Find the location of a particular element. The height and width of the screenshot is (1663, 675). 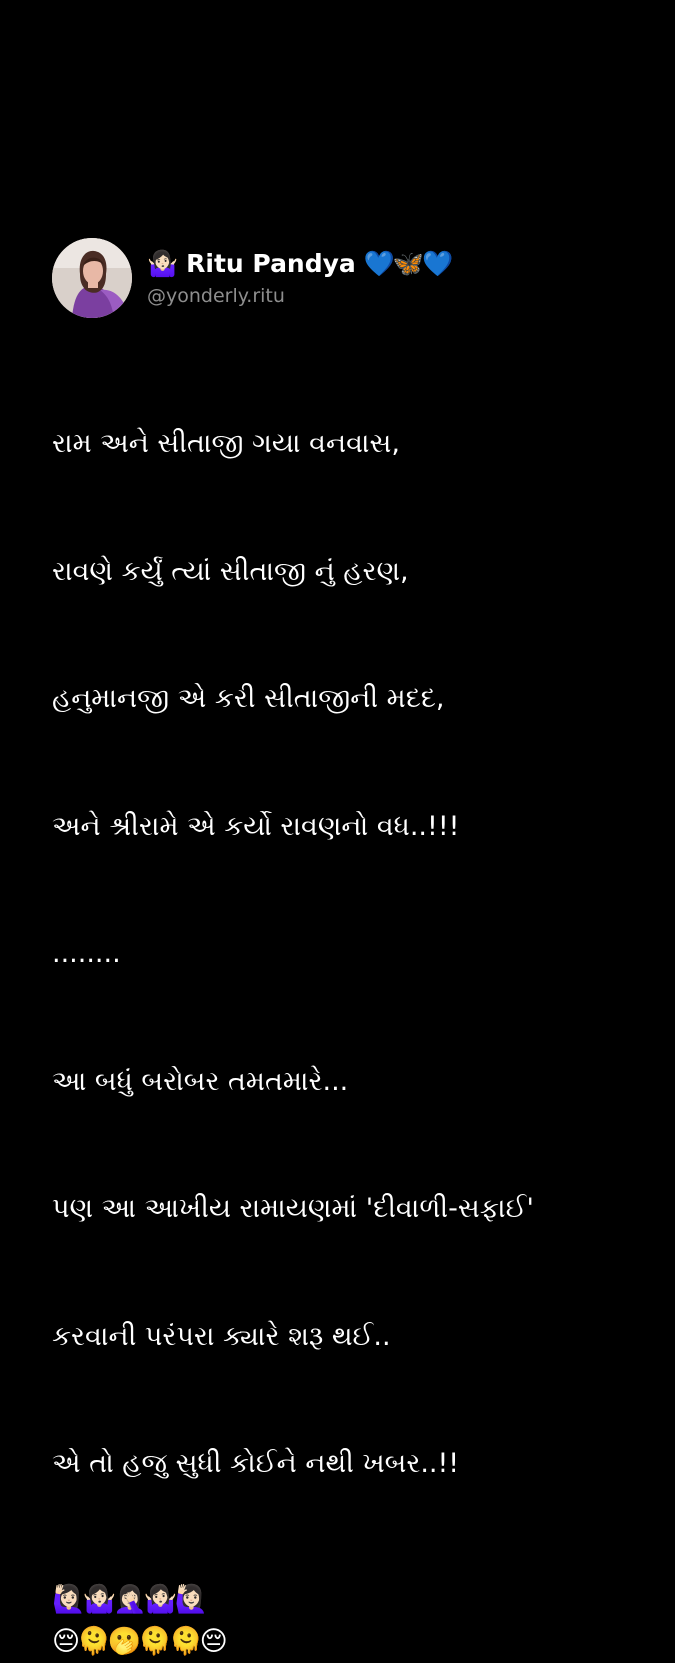

avatar is located at coordinates (92, 278).